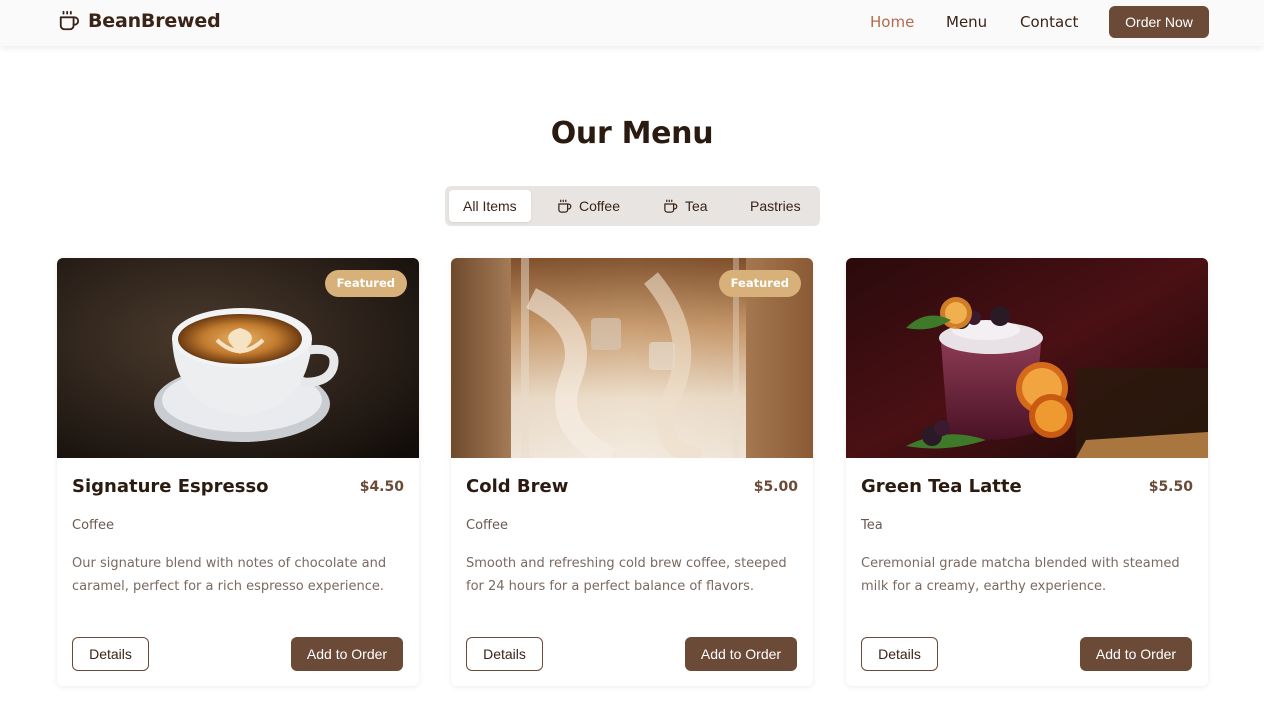 This screenshot has width=1264, height=714. I want to click on tab-pastries: Pastries, so click(775, 206).